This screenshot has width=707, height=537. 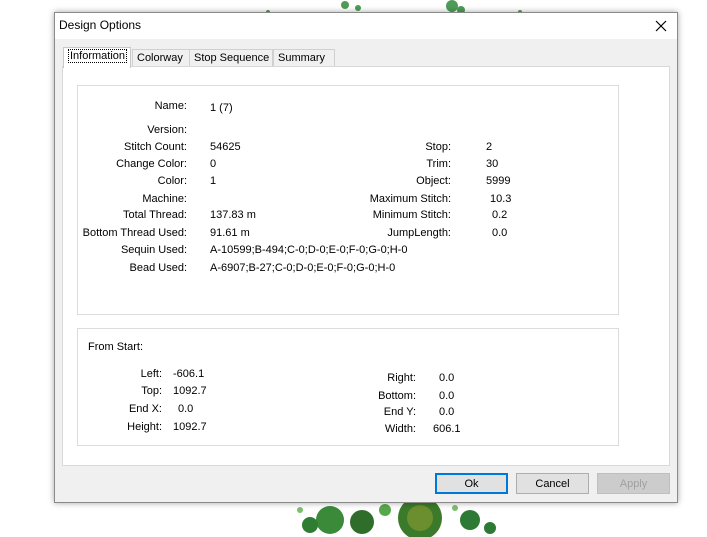 I want to click on end-y-value: 0.0, so click(x=447, y=412).